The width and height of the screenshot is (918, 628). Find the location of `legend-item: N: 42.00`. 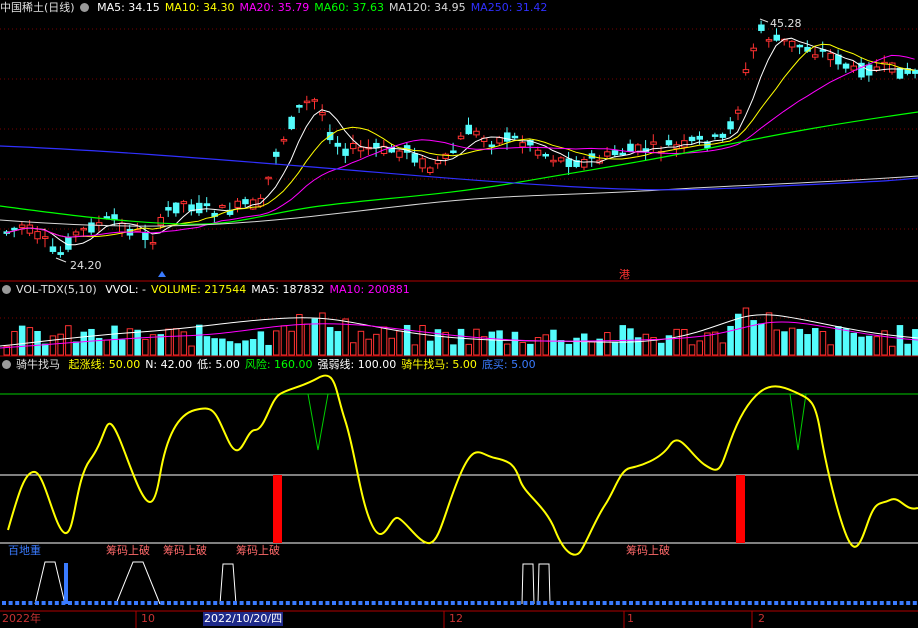

legend-item: N: 42.00 is located at coordinates (169, 364).